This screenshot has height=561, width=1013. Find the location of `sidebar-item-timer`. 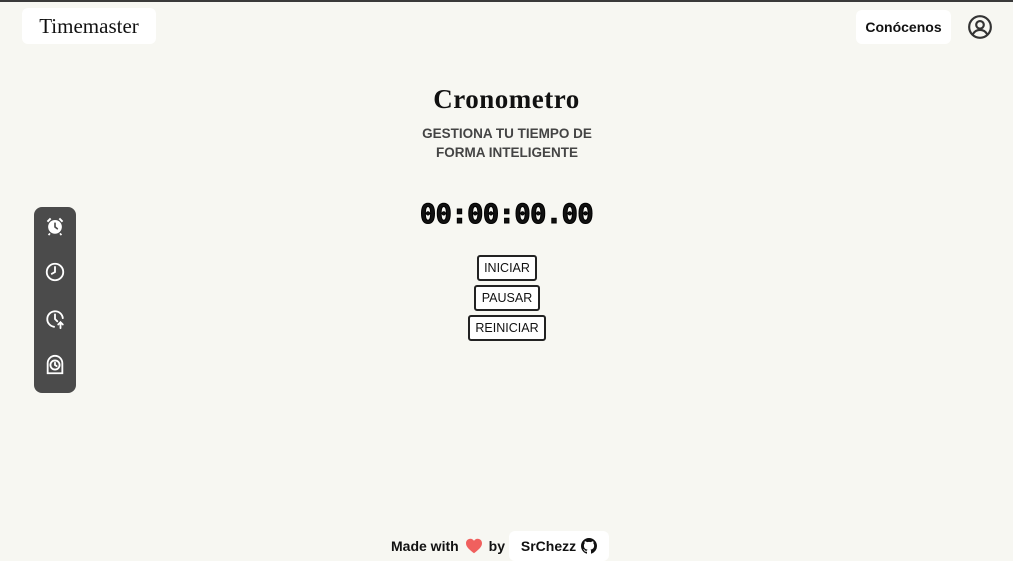

sidebar-item-timer is located at coordinates (55, 321).